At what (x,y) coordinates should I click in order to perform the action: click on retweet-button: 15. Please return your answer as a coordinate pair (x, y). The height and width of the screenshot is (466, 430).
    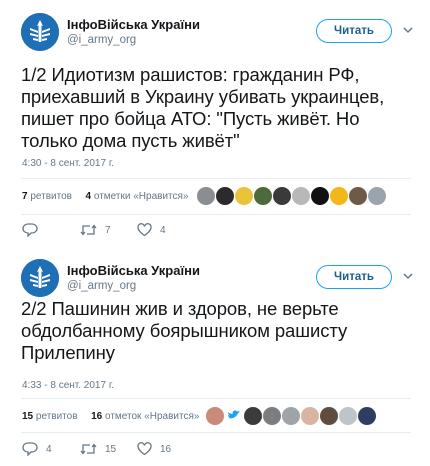
    Looking at the image, I should click on (98, 449).